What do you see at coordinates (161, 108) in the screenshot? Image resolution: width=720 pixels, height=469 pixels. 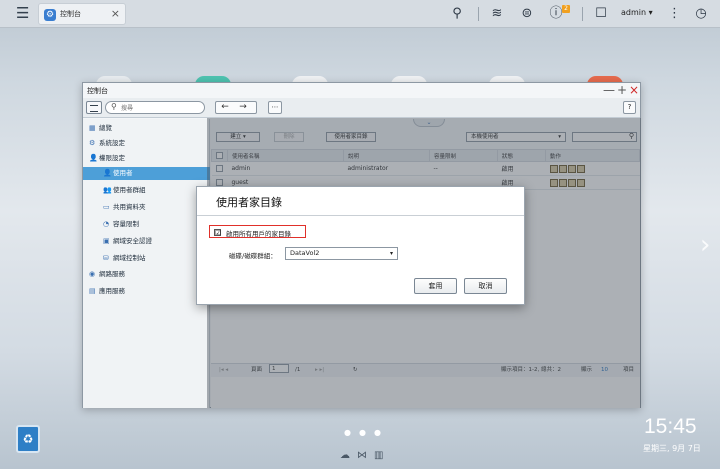 I see `search-input` at bounding box center [161, 108].